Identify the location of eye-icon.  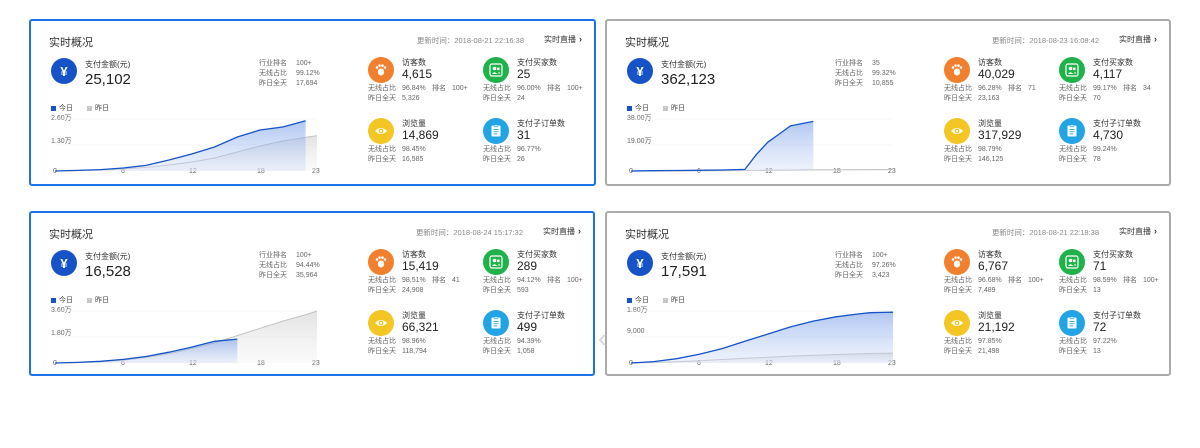
(381, 131).